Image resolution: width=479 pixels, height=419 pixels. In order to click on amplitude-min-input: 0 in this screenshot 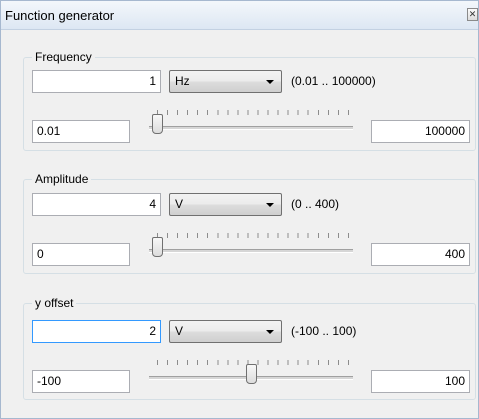, I will do `click(81, 254)`.